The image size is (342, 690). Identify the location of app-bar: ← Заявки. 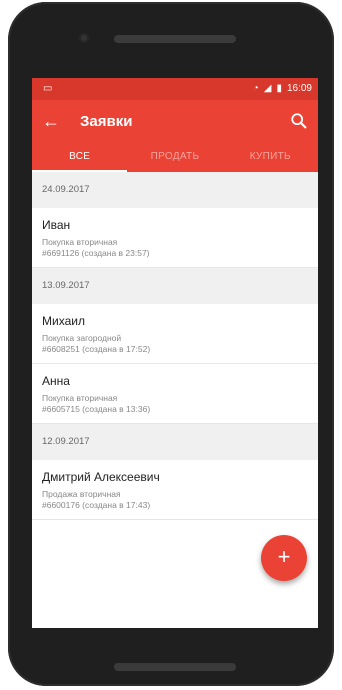
(175, 121).